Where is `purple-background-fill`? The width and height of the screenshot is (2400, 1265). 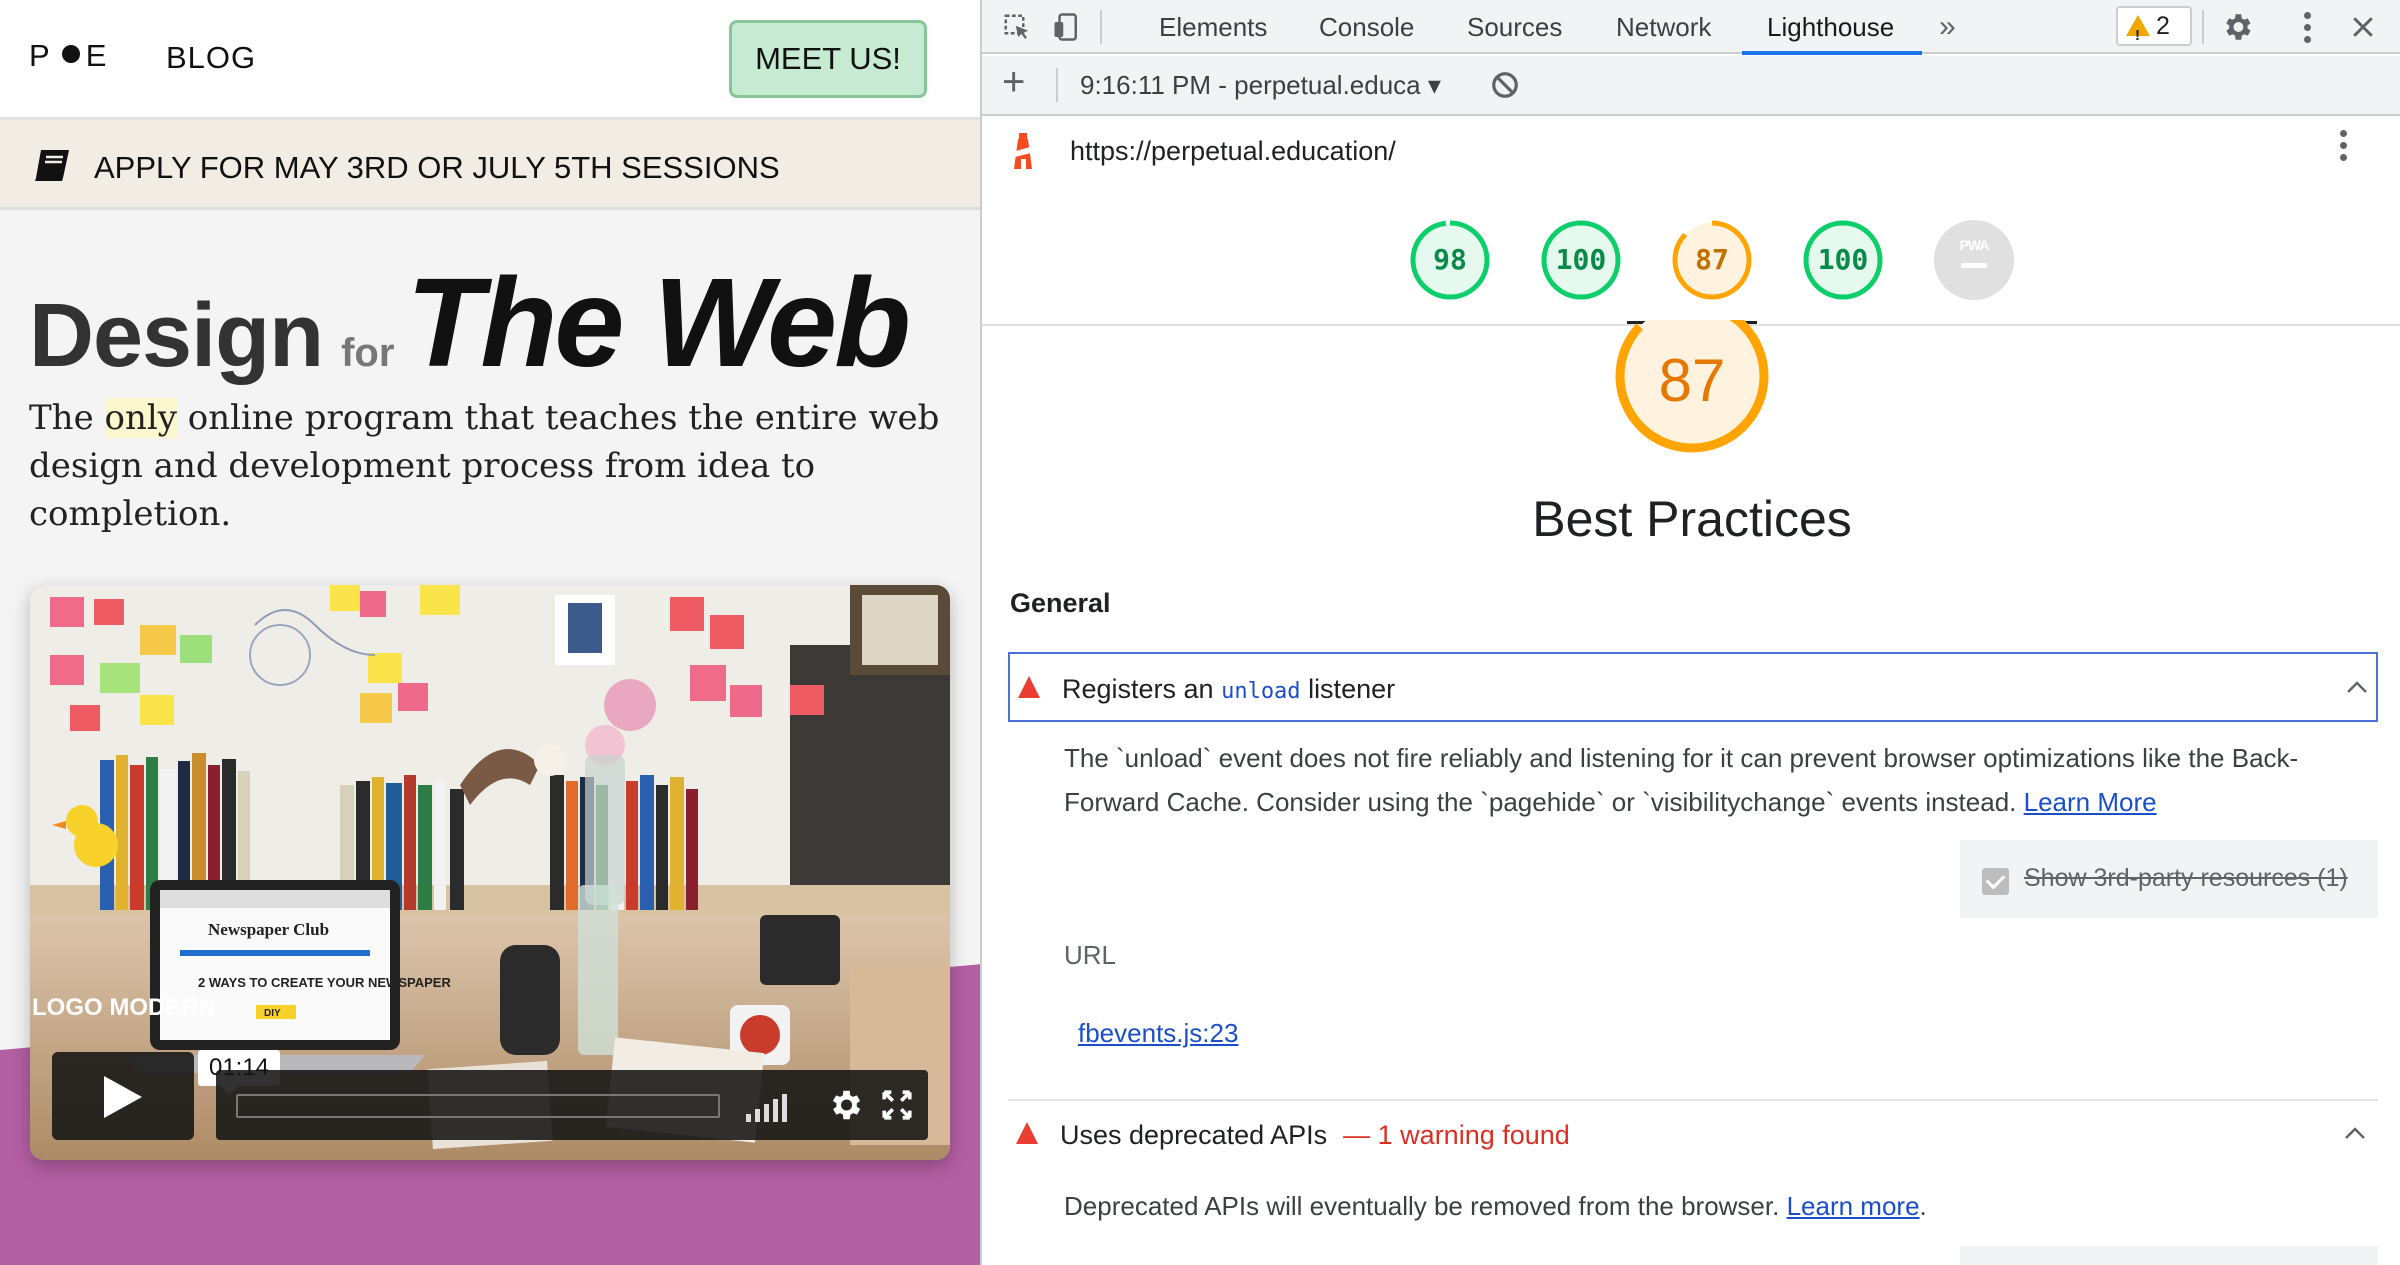
purple-background-fill is located at coordinates (490, 1207).